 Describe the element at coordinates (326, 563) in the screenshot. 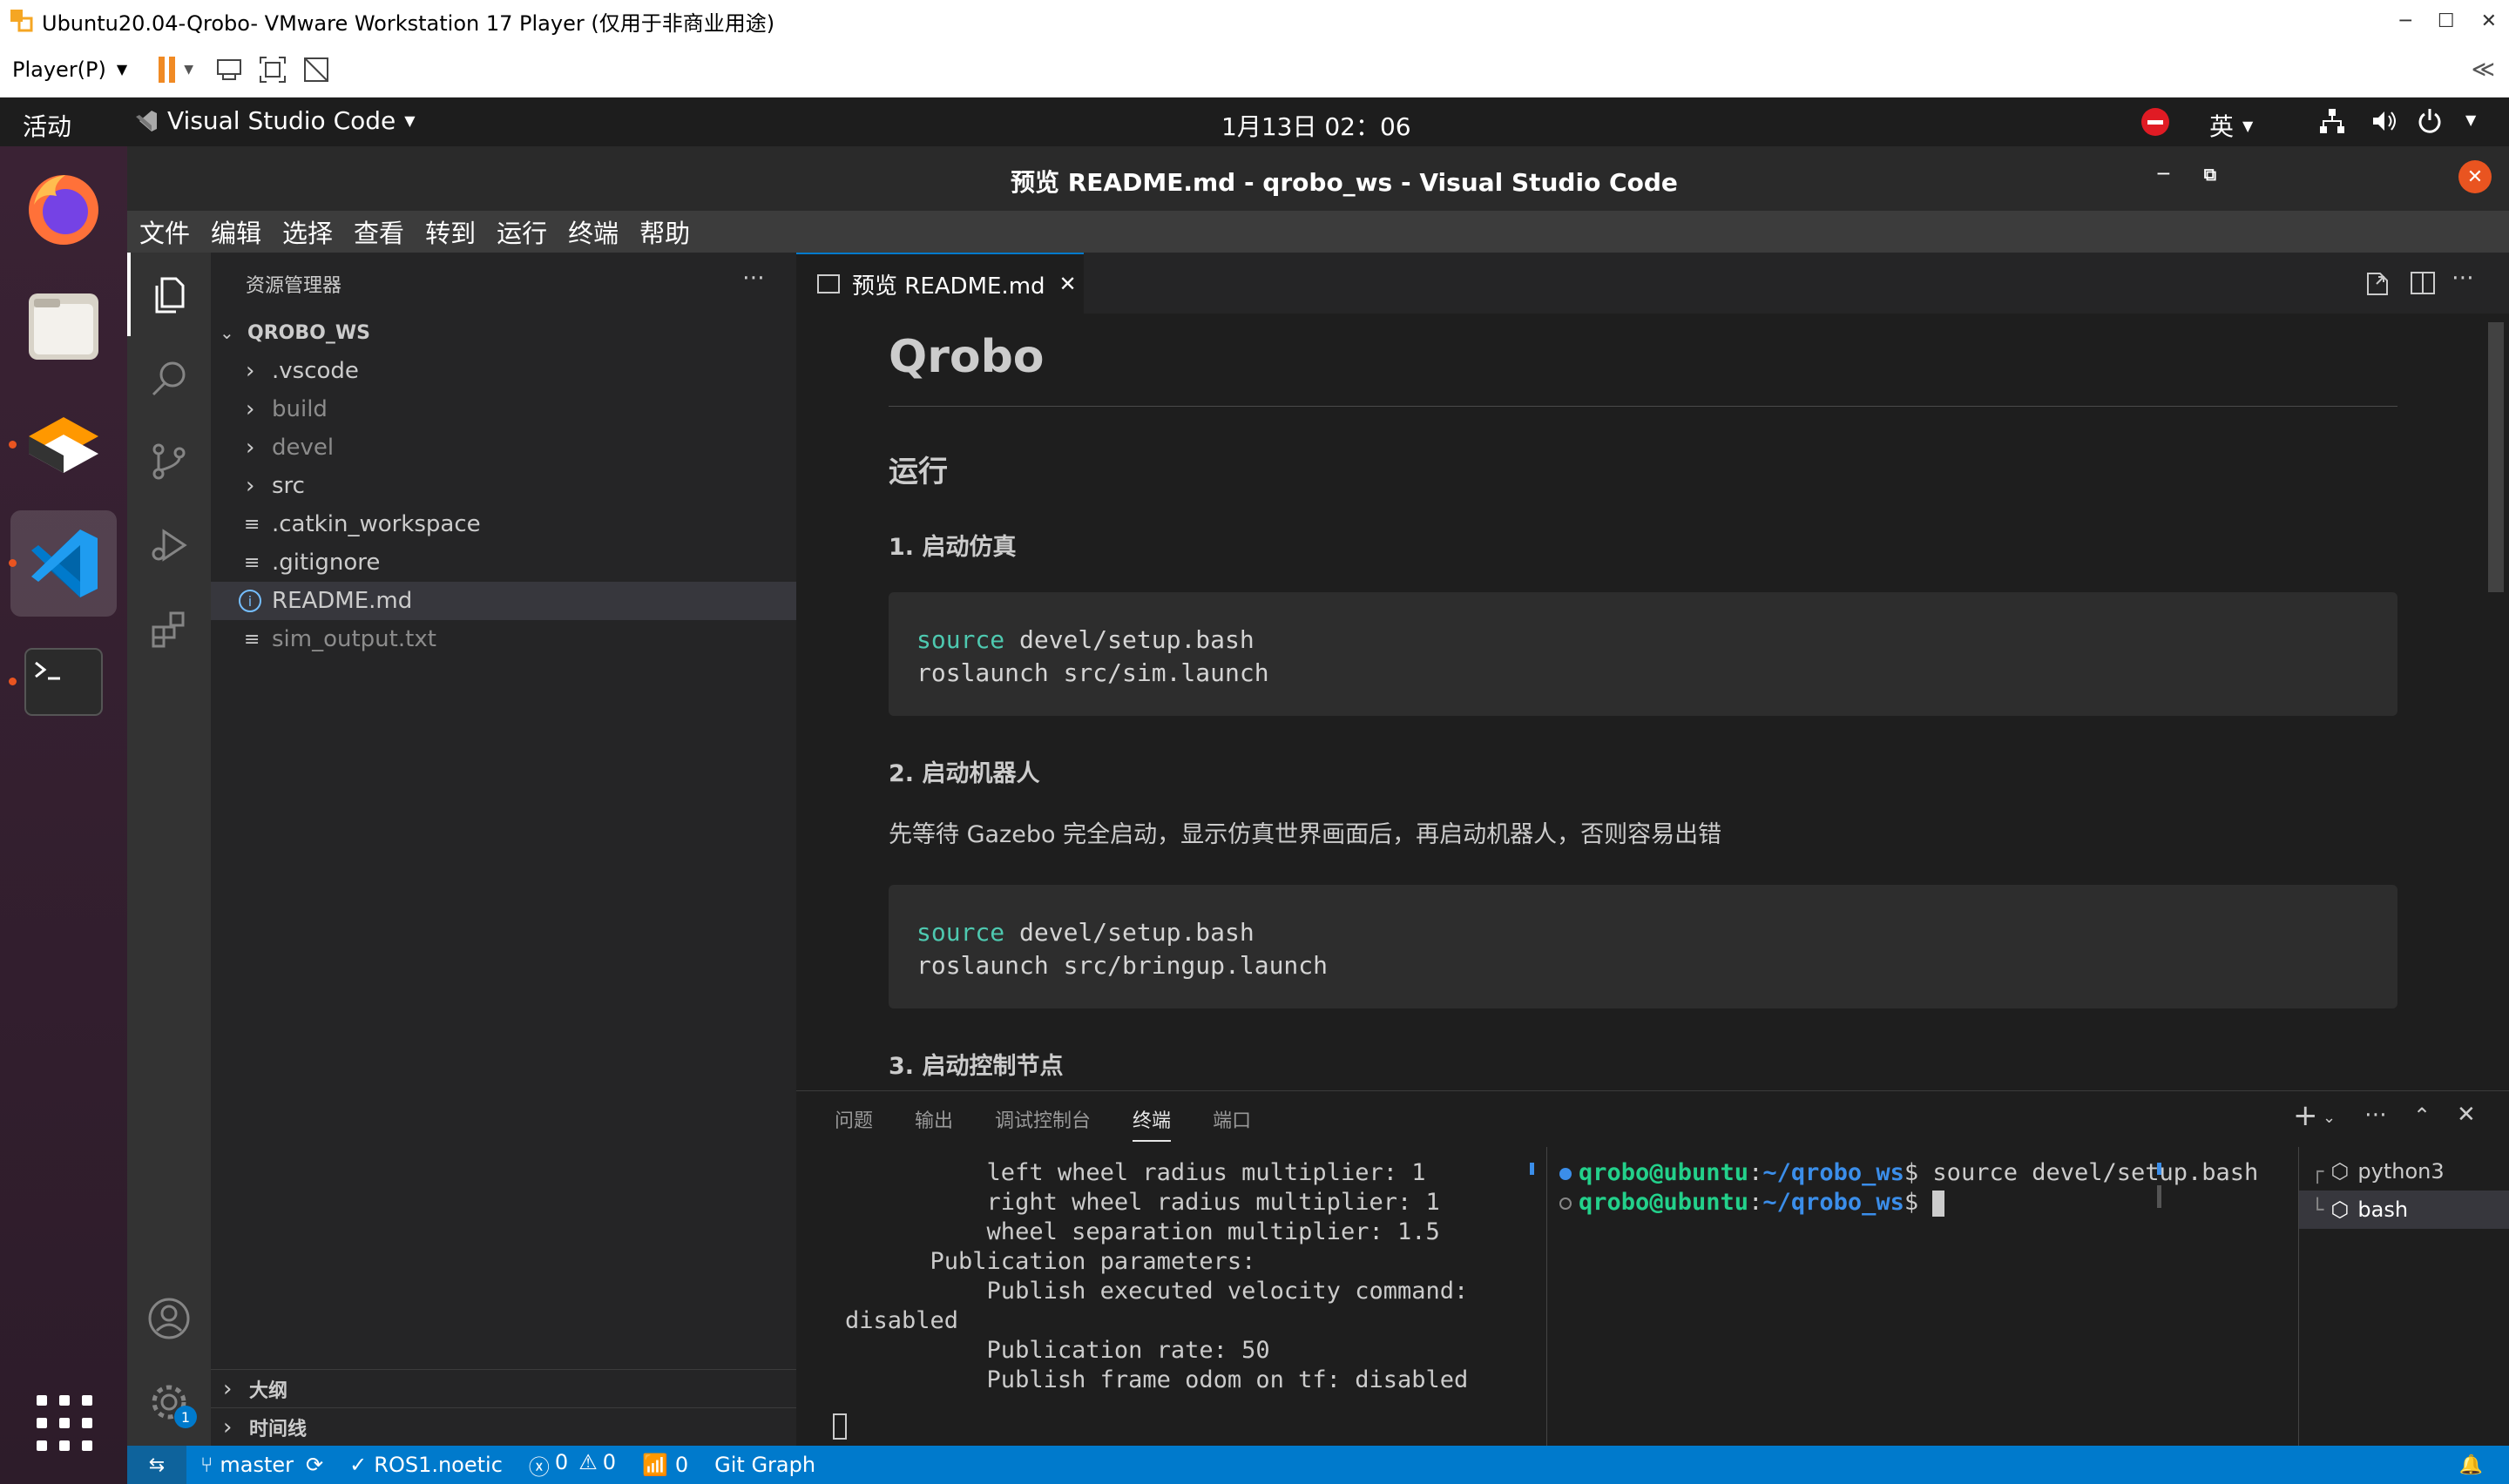

I see `tree-item-label: .gitignore` at that location.